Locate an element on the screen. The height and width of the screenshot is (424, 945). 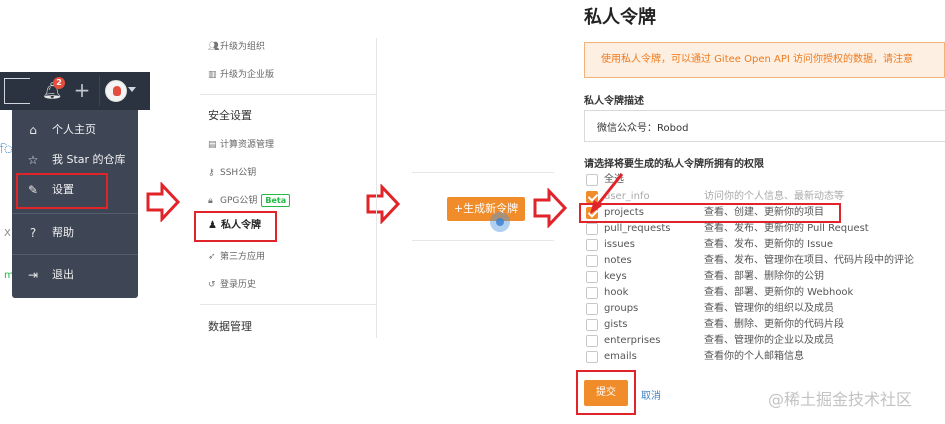
star-icon: ☆ is located at coordinates (33, 160).